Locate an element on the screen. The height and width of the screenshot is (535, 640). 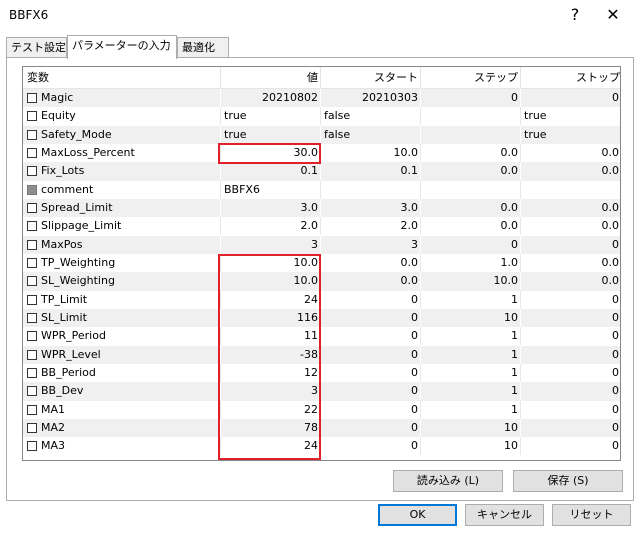
table-row: MA3 24 0 10 0 is located at coordinates (321, 446).